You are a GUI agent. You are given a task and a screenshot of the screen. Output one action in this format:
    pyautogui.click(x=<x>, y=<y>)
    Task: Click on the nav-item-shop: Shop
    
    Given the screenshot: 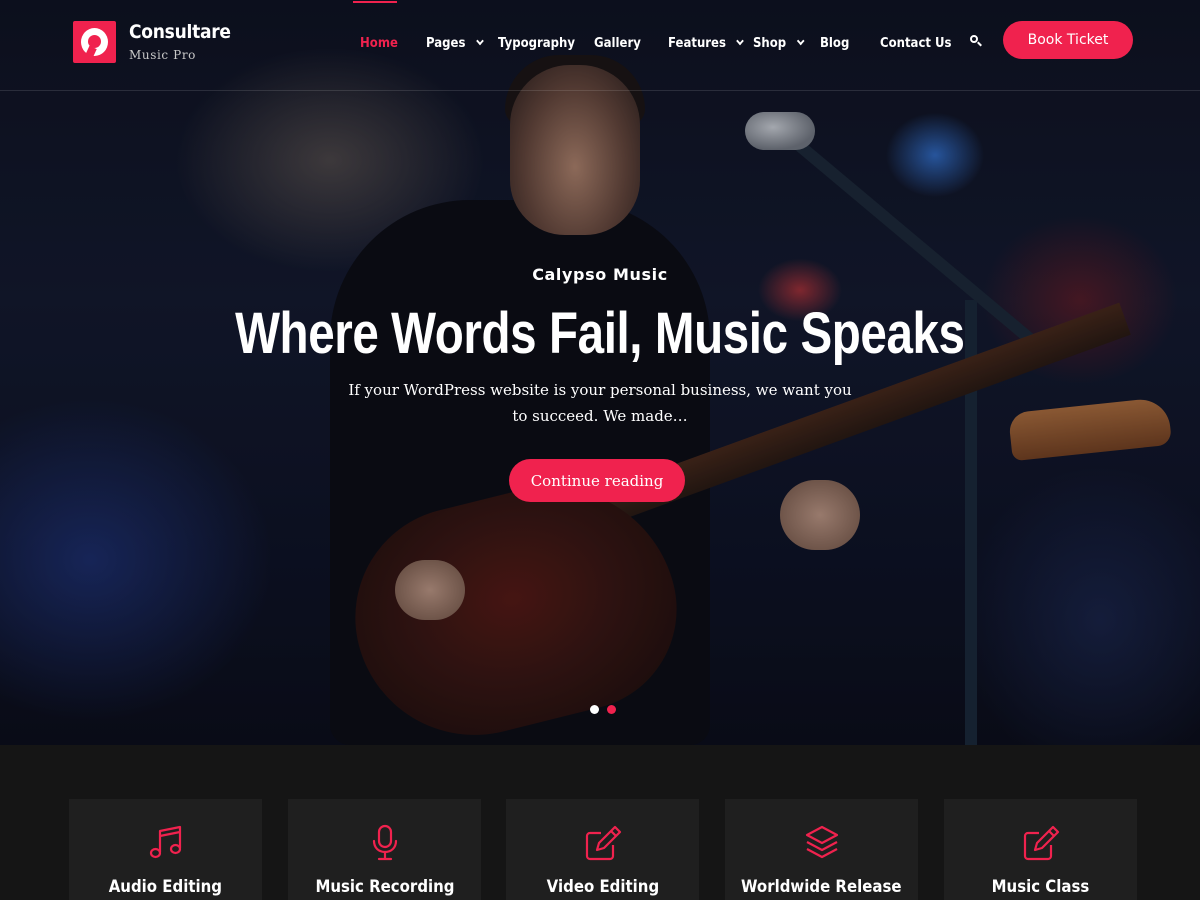 What is the action you would take?
    pyautogui.click(x=779, y=43)
    